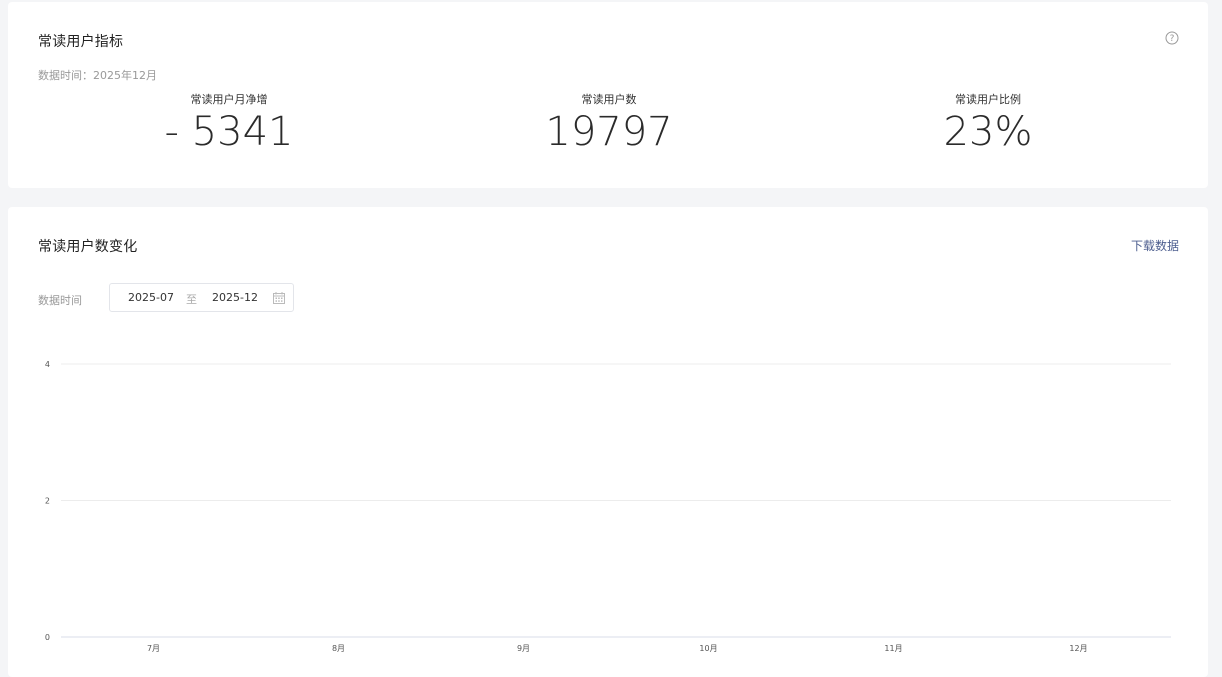  What do you see at coordinates (229, 99) in the screenshot?
I see `metric-label: 常读用户月净增` at bounding box center [229, 99].